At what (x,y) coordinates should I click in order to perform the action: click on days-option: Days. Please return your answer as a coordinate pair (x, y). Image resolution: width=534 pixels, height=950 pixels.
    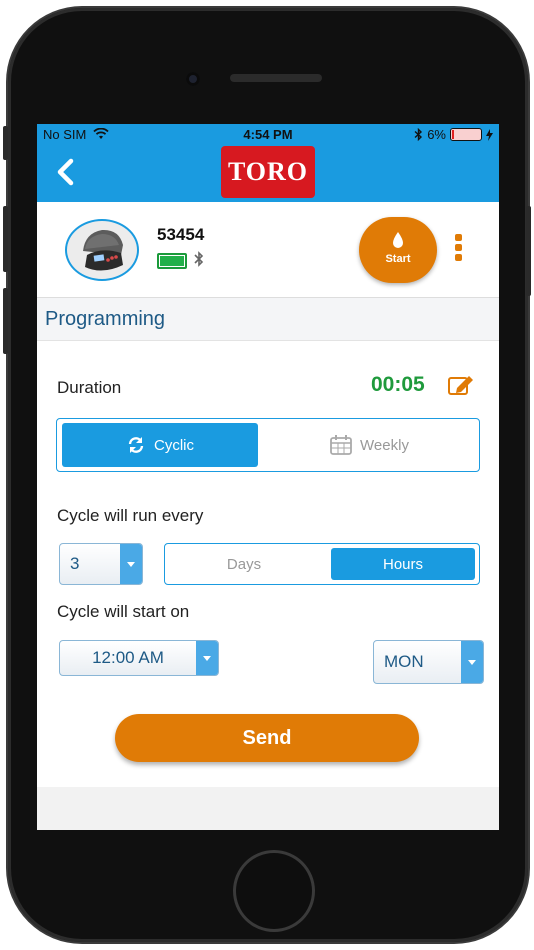
    Looking at the image, I should click on (244, 564).